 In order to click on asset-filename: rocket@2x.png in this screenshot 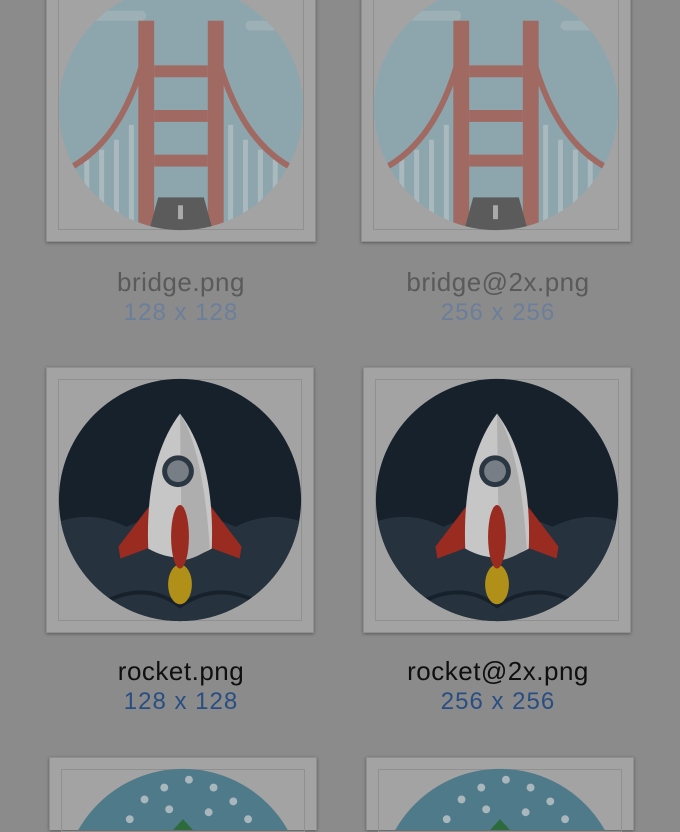, I will do `click(498, 671)`.